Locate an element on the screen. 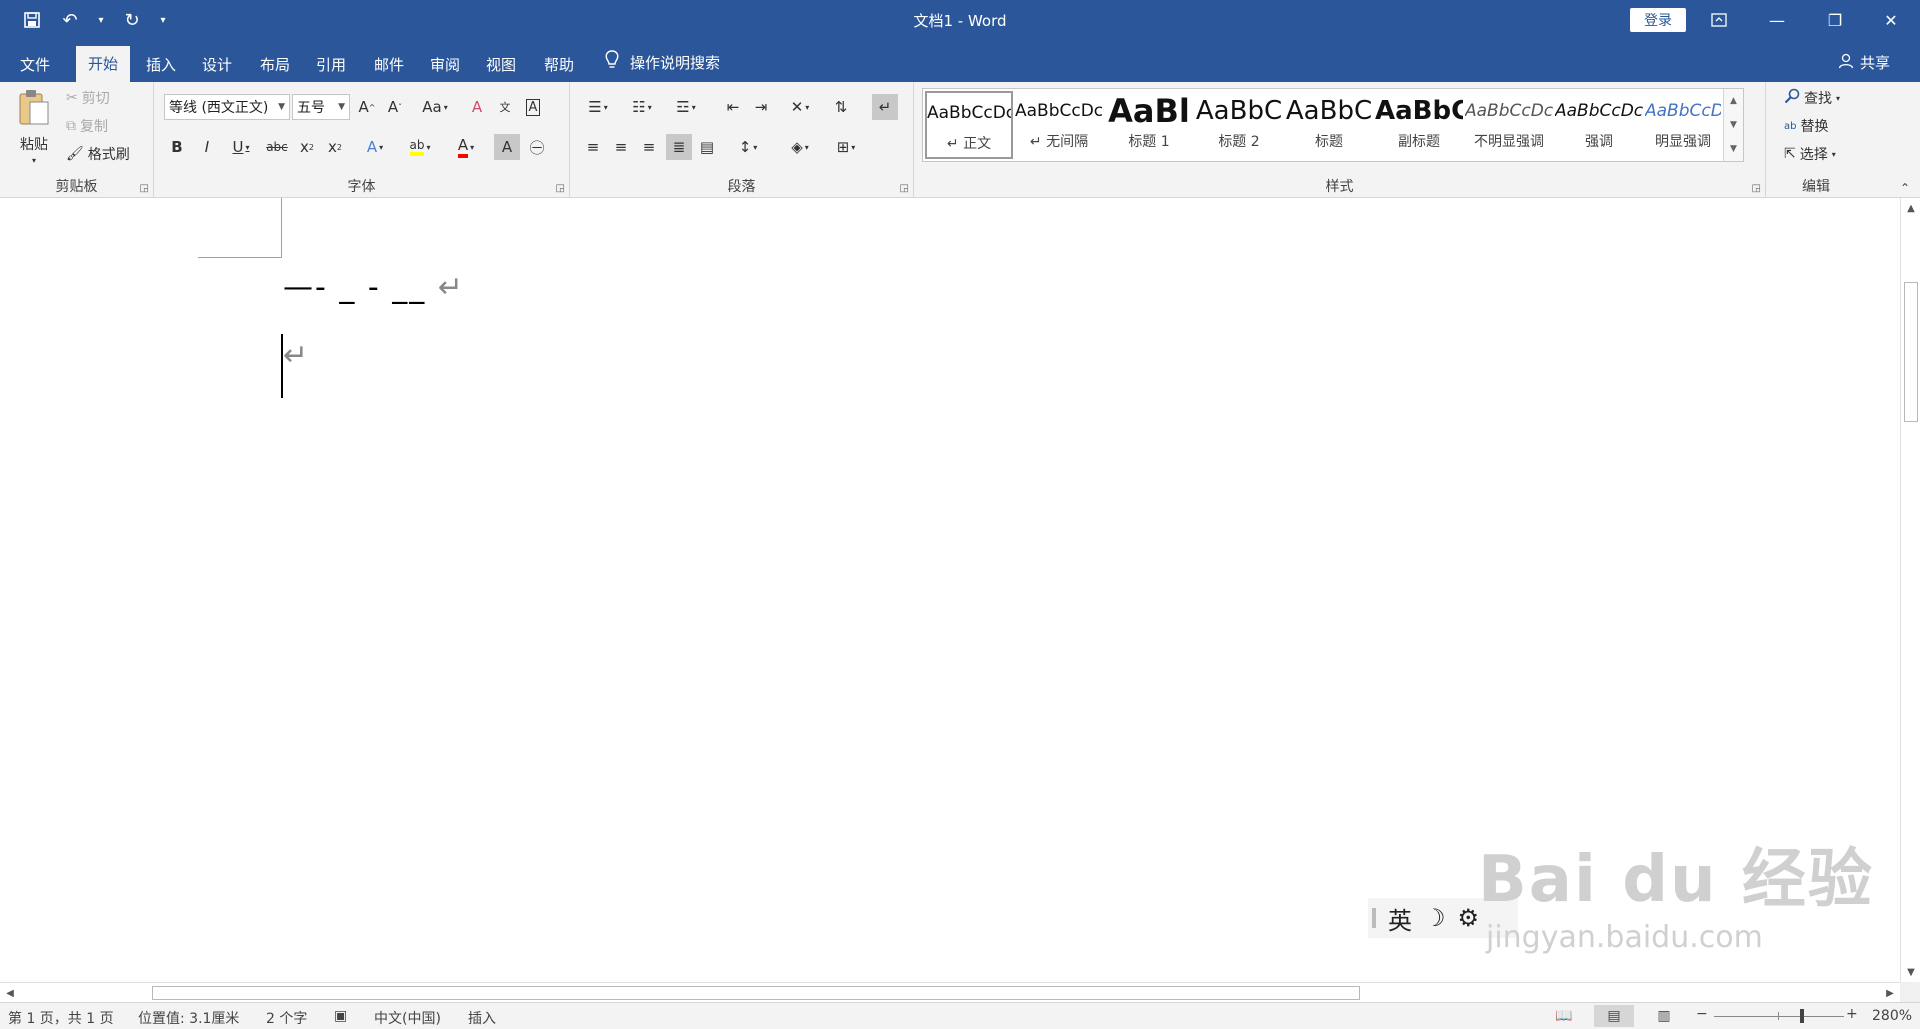  underline-icon: U ▾ is located at coordinates (241, 147).